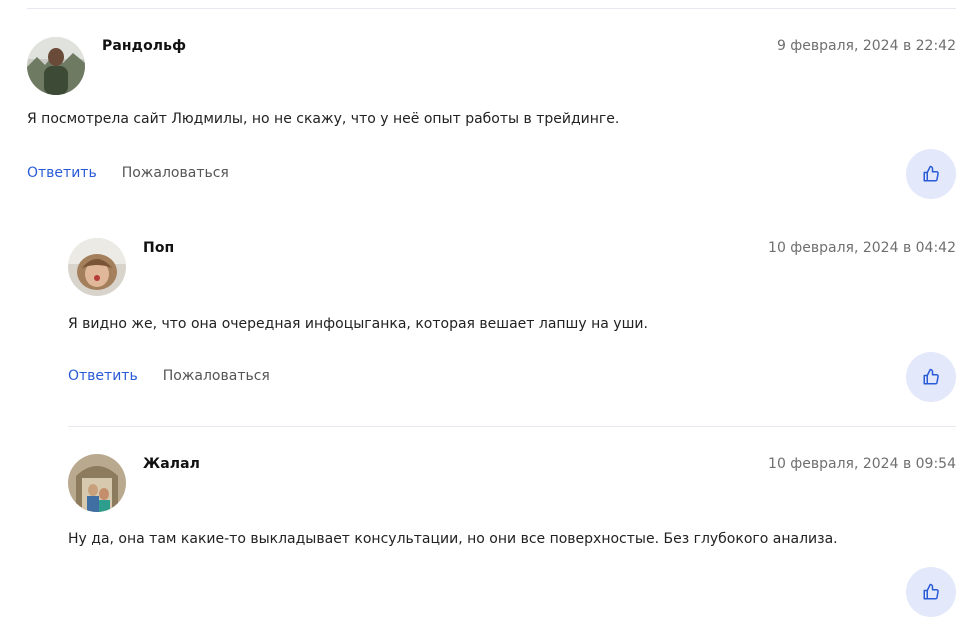 This screenshot has width=974, height=617. What do you see at coordinates (158, 248) in the screenshot?
I see `comment-author: Поп` at bounding box center [158, 248].